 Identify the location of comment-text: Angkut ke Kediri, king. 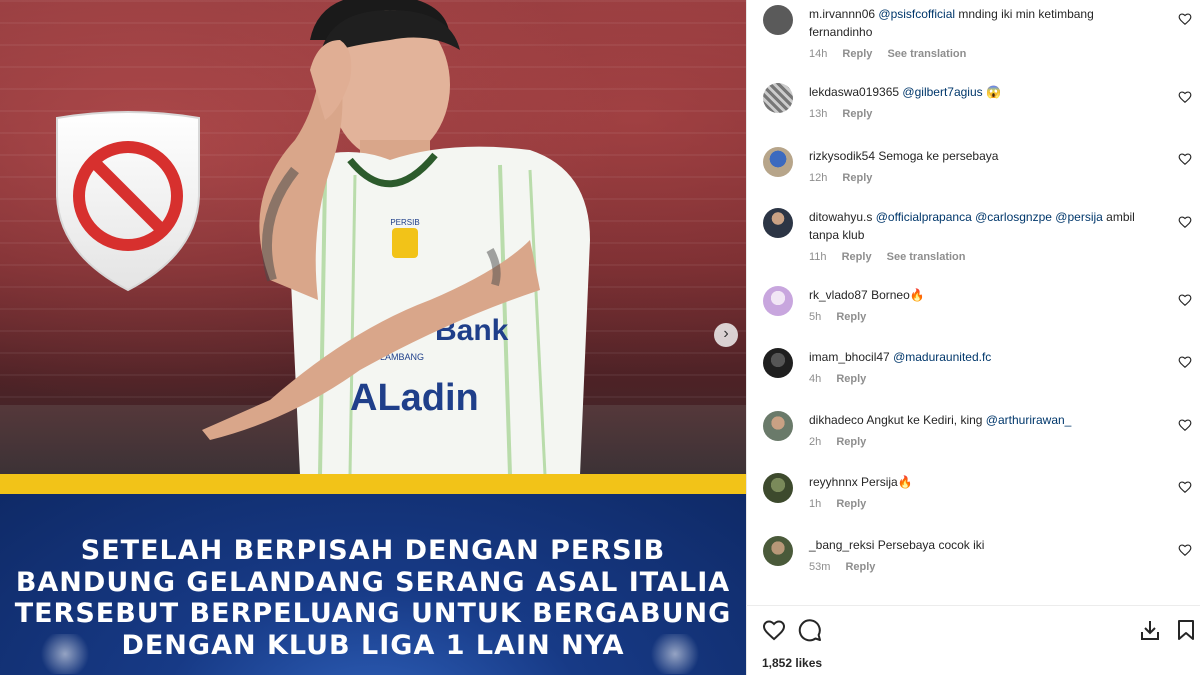
(926, 420).